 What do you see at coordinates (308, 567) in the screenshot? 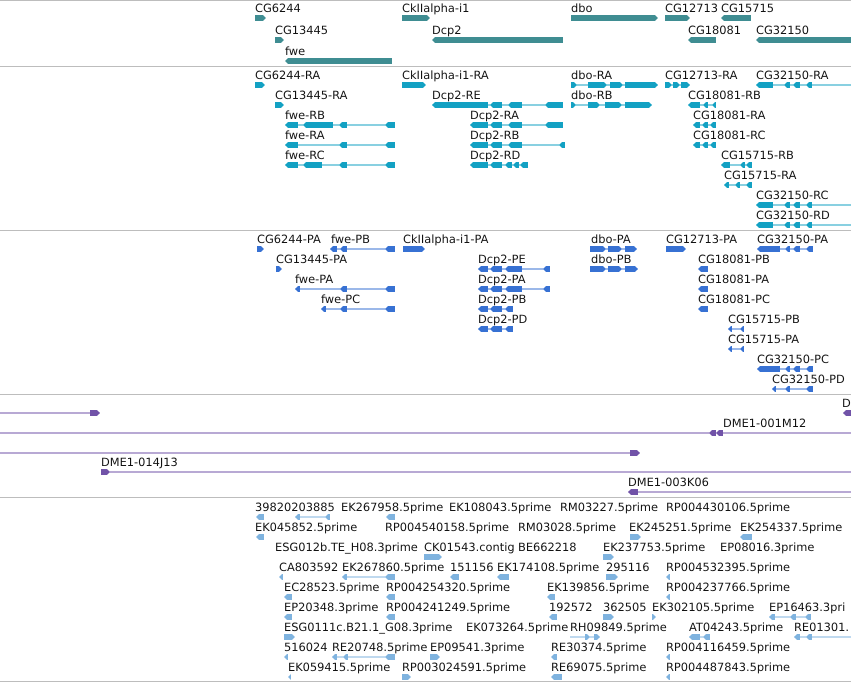
I see `est-label: CA803592` at bounding box center [308, 567].